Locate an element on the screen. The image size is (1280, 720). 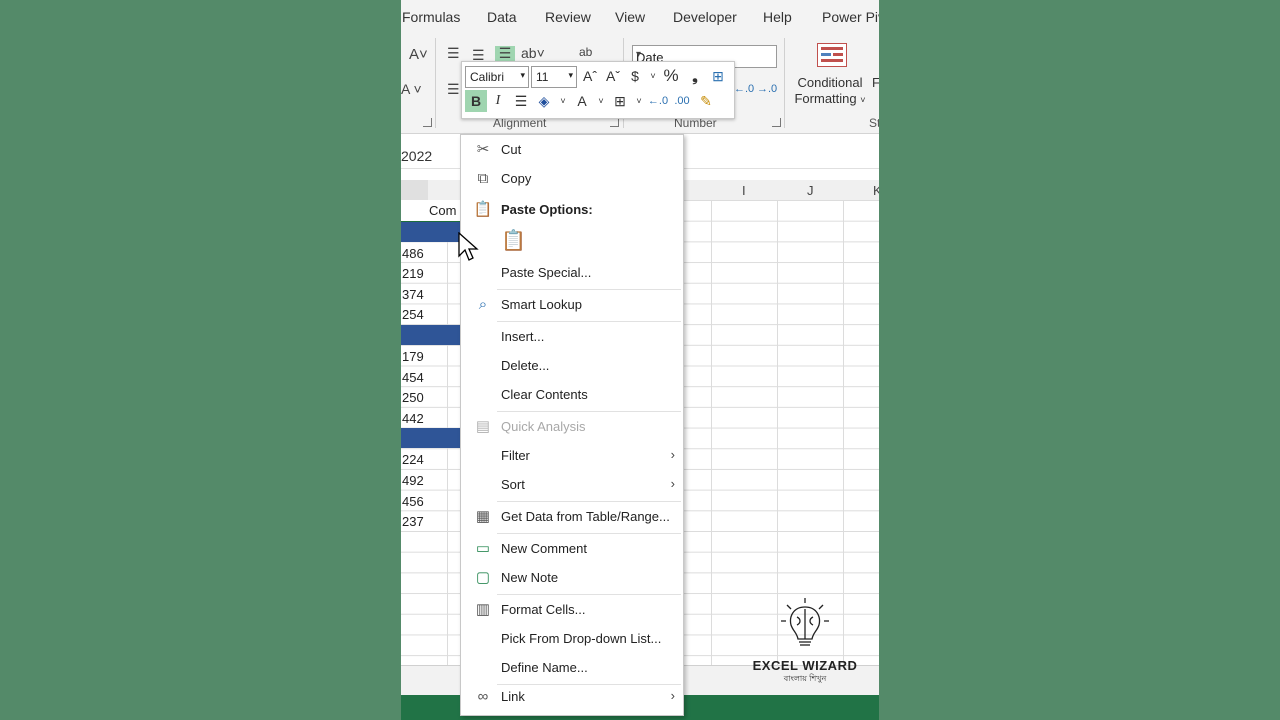
menu-item-label: New Comment is located at coordinates (544, 548).